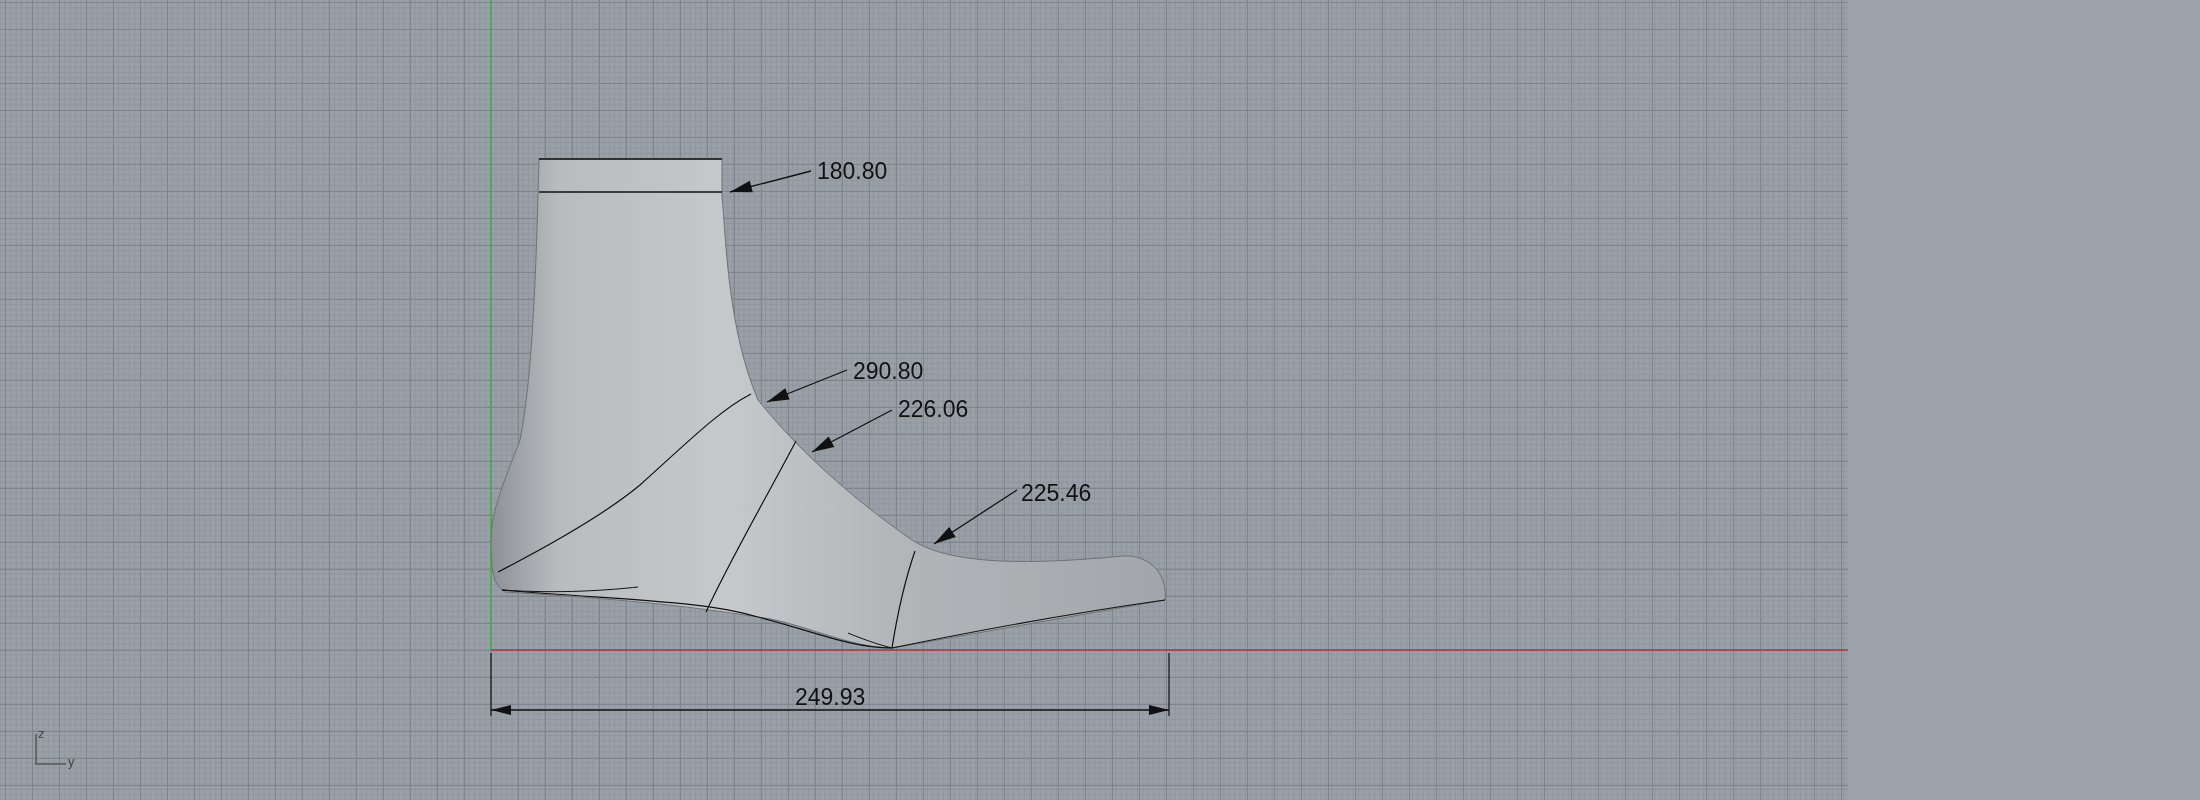  What do you see at coordinates (71, 761) in the screenshot?
I see `axis-label: y` at bounding box center [71, 761].